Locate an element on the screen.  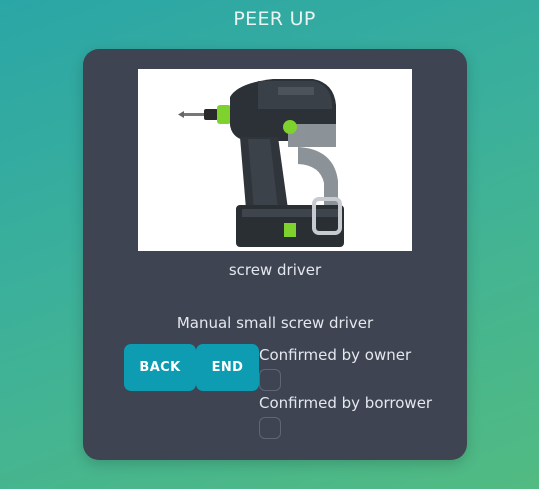
item-description: Manual small screw driver is located at coordinates (275, 323).